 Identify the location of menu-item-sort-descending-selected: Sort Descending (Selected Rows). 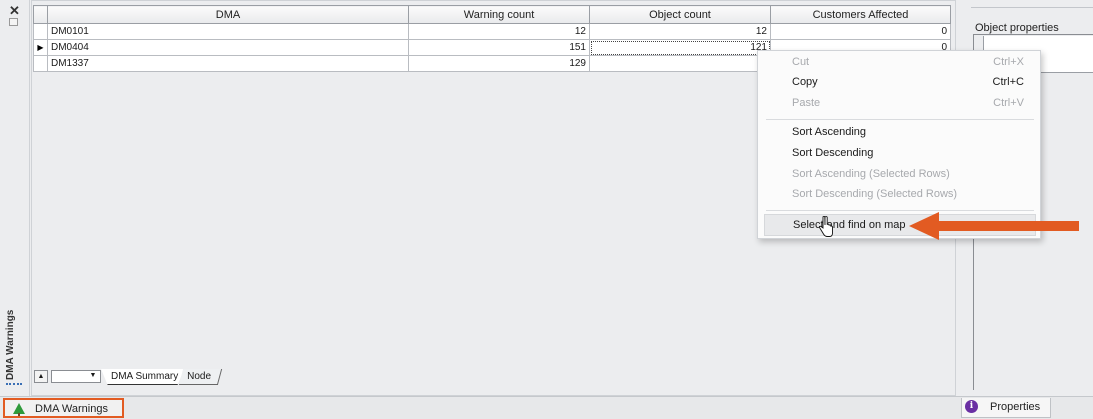
(900, 195).